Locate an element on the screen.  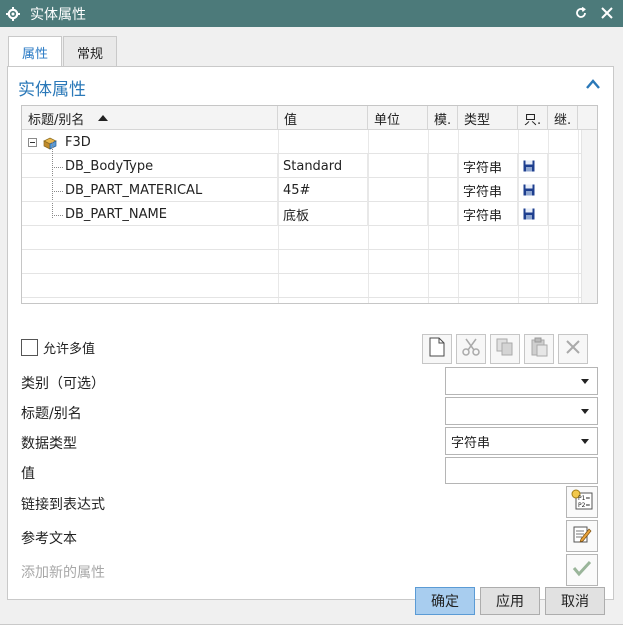
add-attribute-label: 添加新的属性 is located at coordinates (63, 573).